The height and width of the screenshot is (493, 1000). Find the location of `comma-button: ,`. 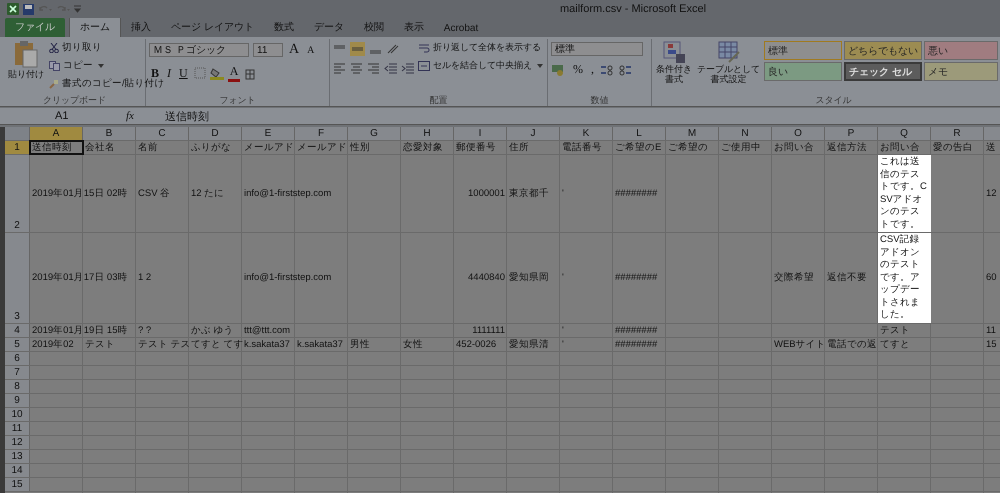

comma-button: , is located at coordinates (592, 69).